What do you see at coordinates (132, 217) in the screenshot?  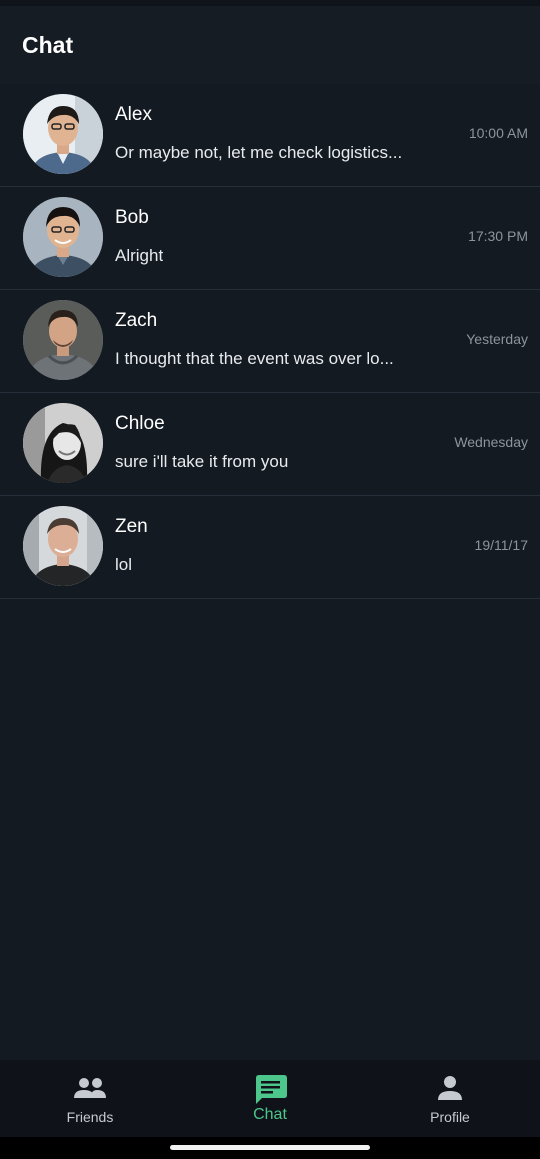 I see `contact-name: Bob` at bounding box center [132, 217].